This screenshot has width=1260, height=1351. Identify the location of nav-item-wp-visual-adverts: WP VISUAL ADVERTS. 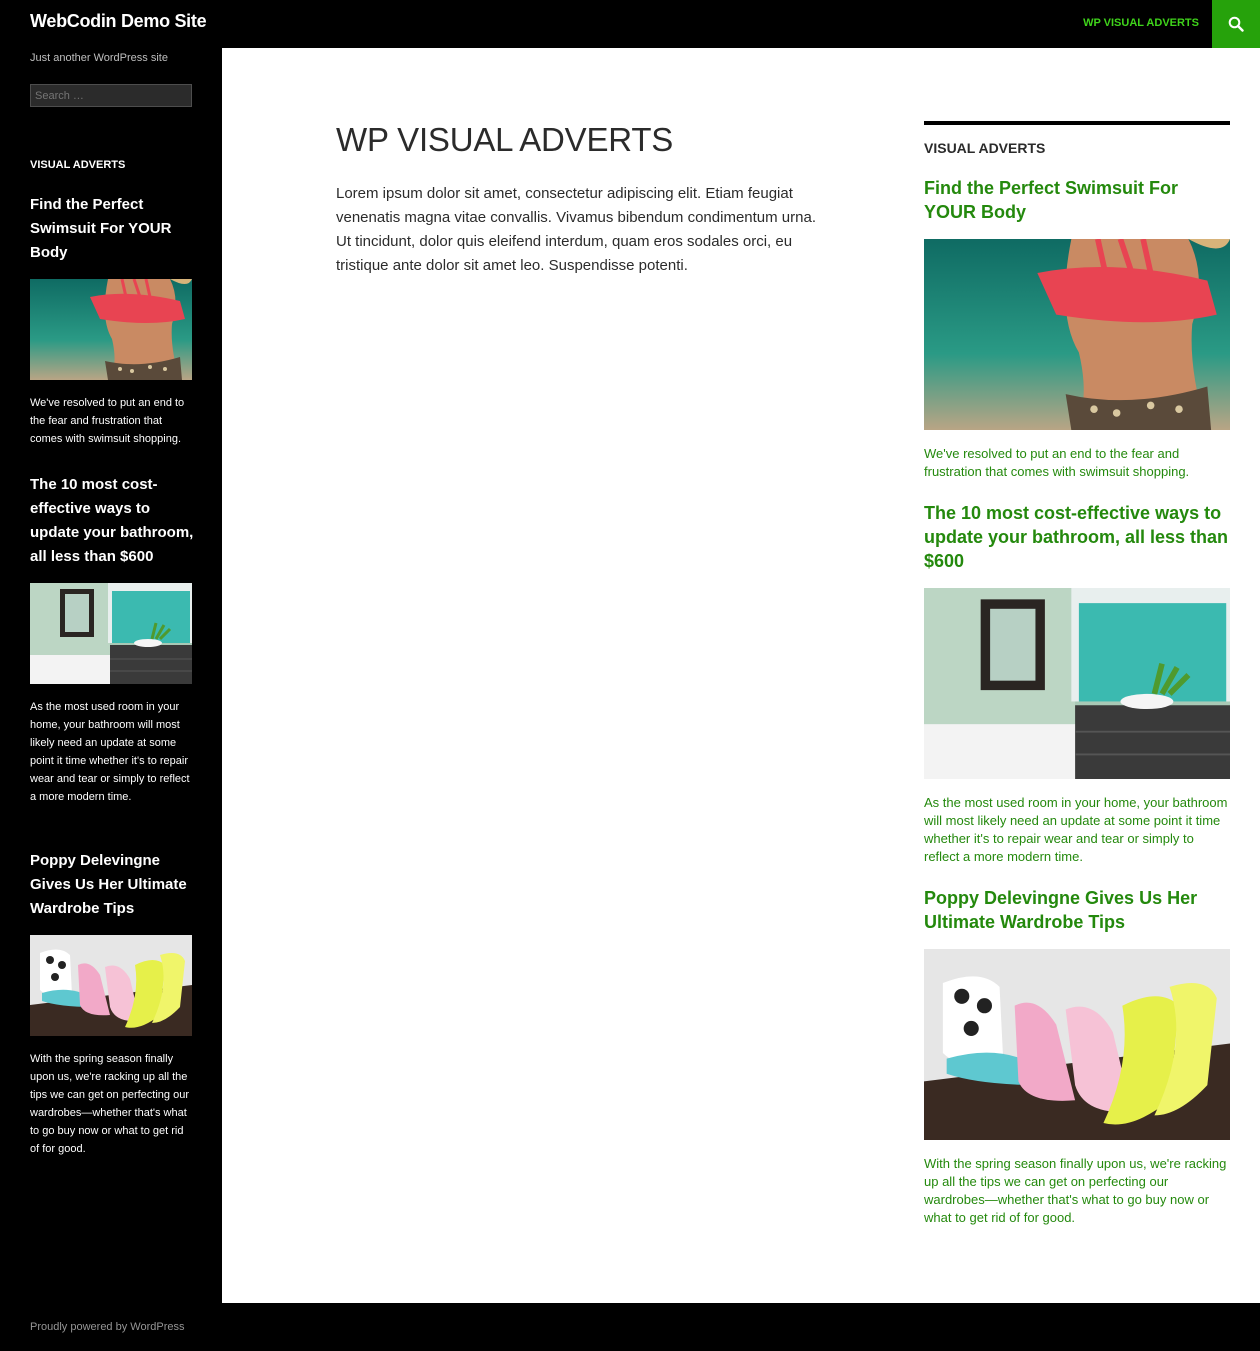
(1141, 23).